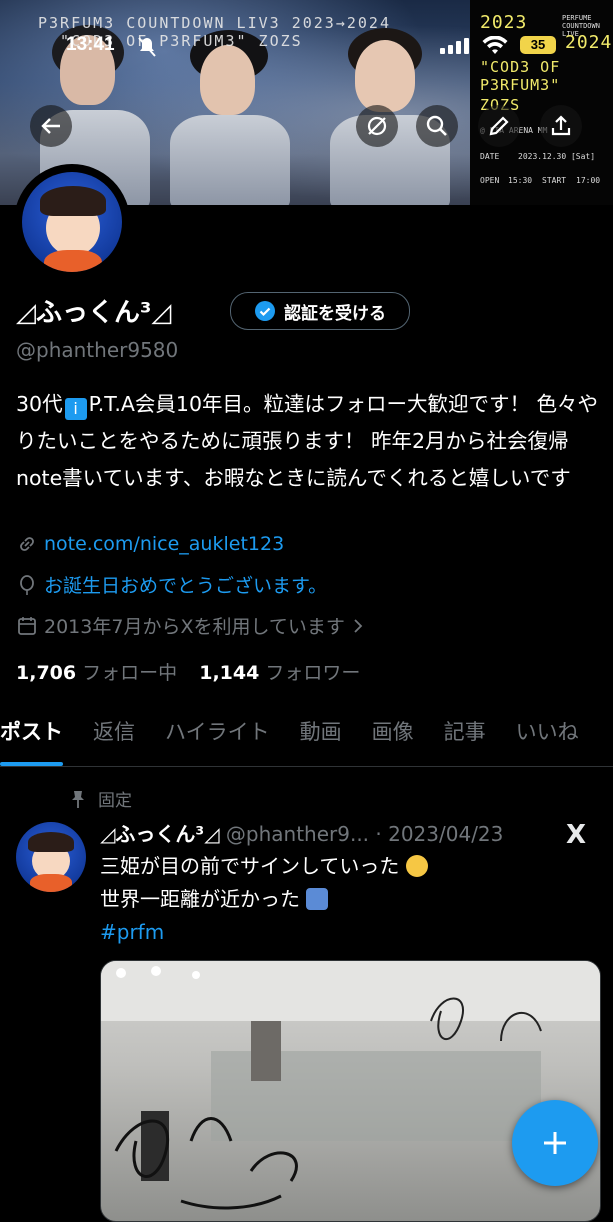  Describe the element at coordinates (321, 738) in the screenshot. I see `tab-videos: 動画` at that location.